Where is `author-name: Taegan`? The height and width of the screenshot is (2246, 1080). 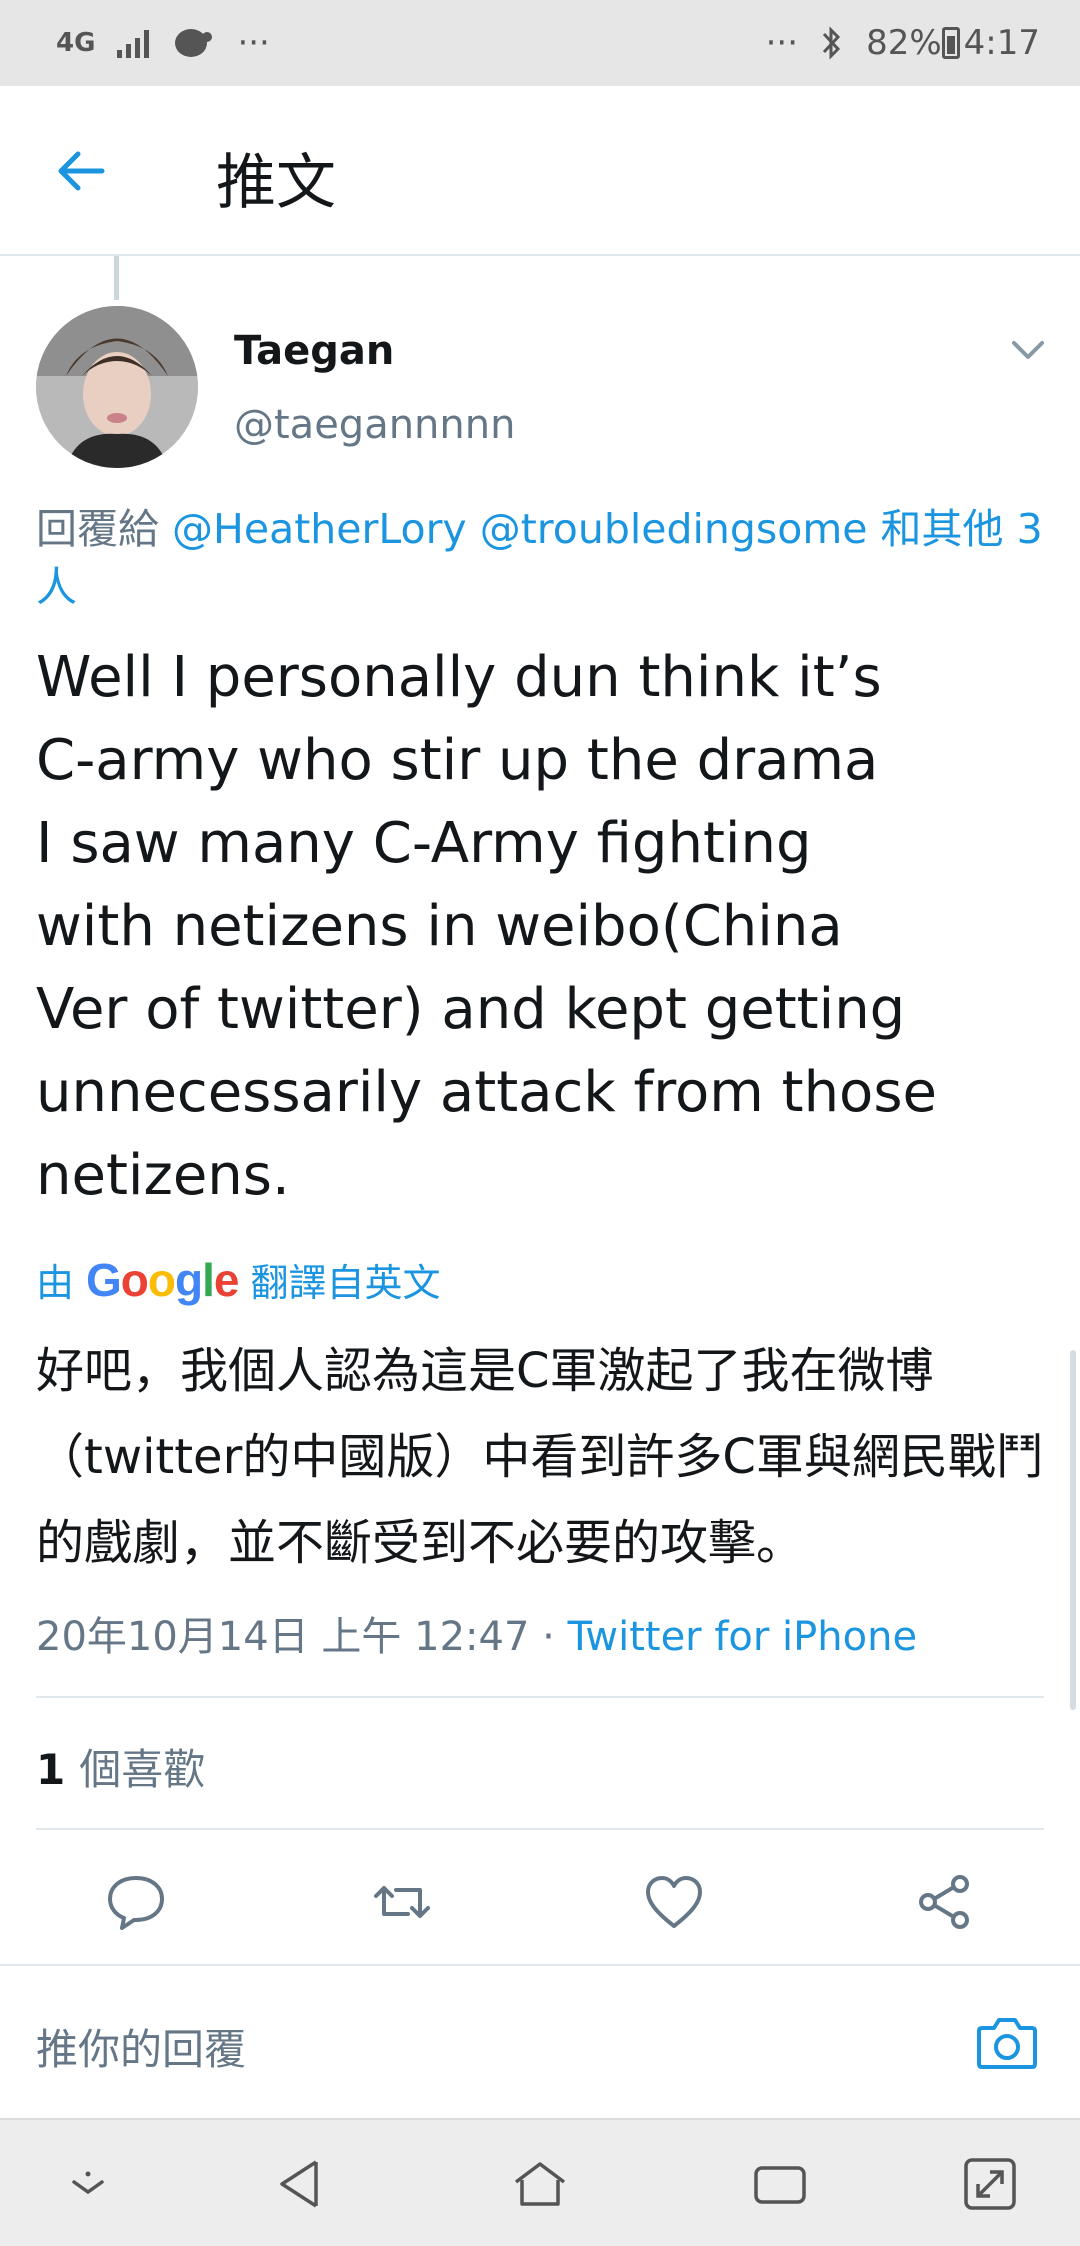
author-name: Taegan is located at coordinates (314, 351).